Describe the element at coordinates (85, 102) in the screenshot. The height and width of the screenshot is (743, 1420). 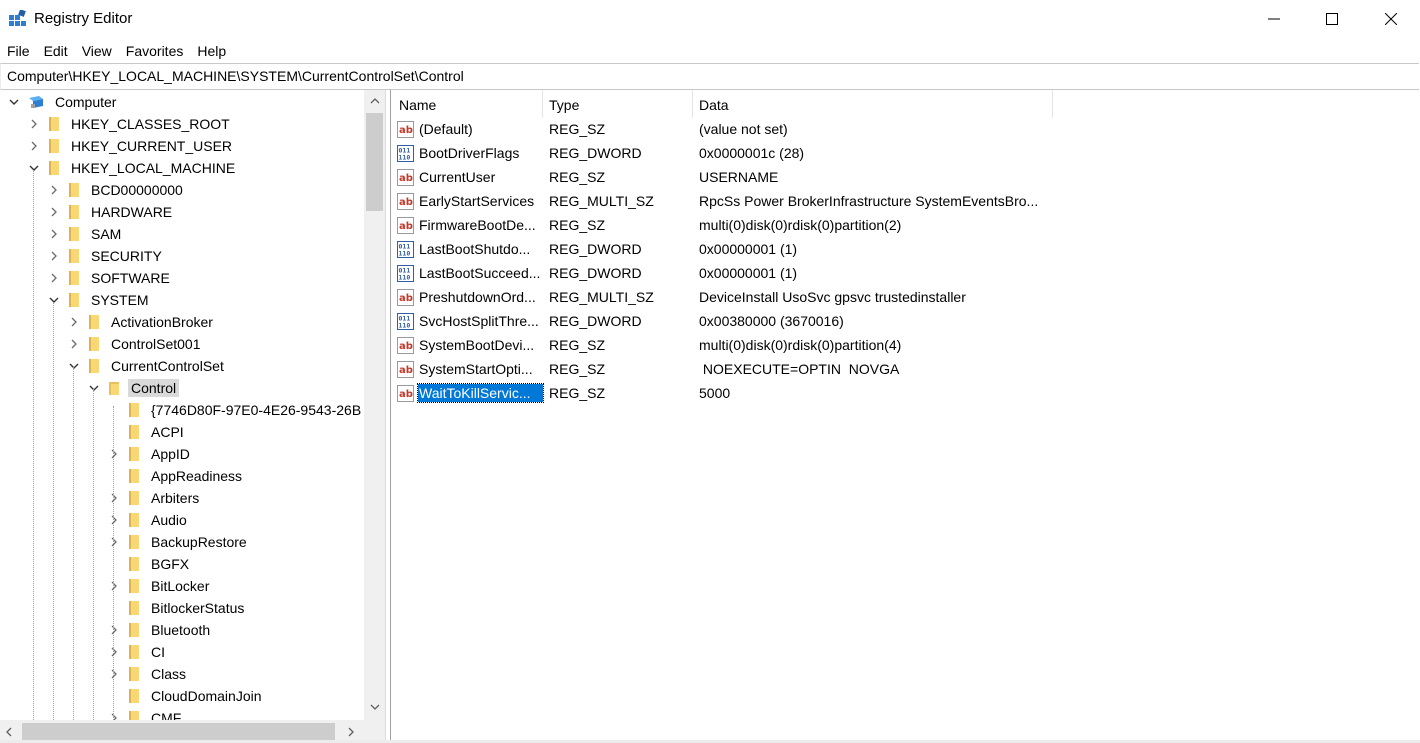
I see `tree-node-label: Computer` at that location.